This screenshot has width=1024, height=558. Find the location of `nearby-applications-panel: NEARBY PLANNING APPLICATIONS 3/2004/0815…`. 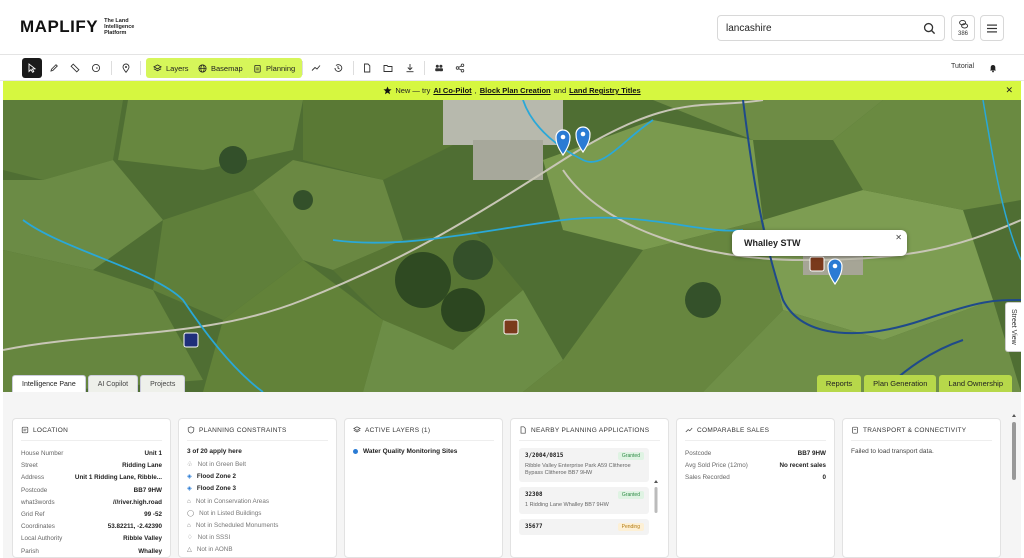

nearby-applications-panel: NEARBY PLANNING APPLICATIONS 3/2004/0815… is located at coordinates (589, 488).